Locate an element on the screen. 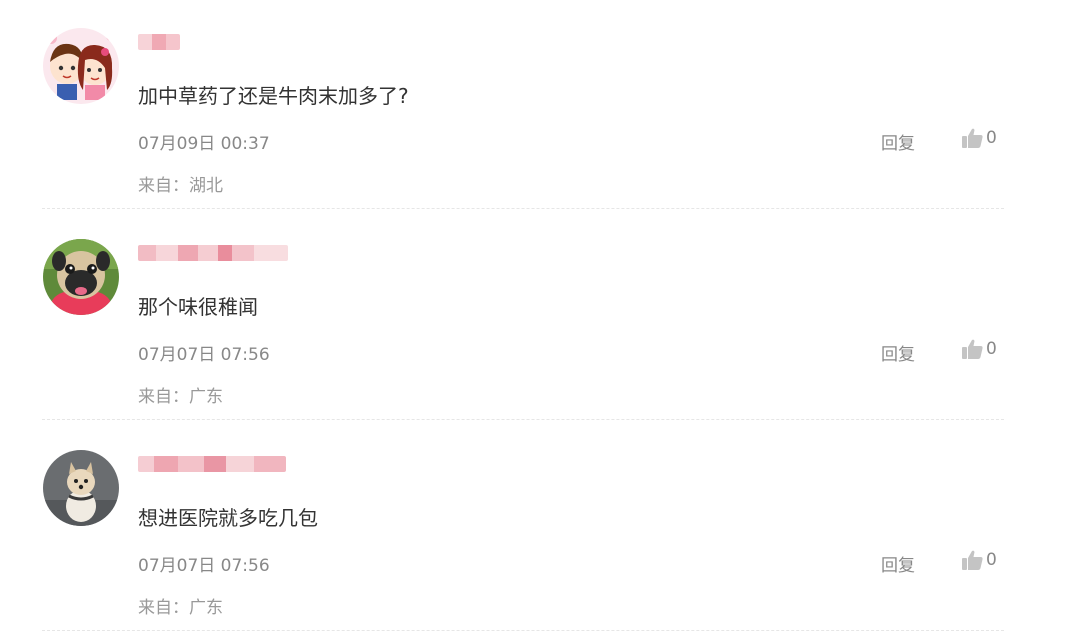 This screenshot has width=1068, height=640. pug-dog-avatar-icon is located at coordinates (81, 277).